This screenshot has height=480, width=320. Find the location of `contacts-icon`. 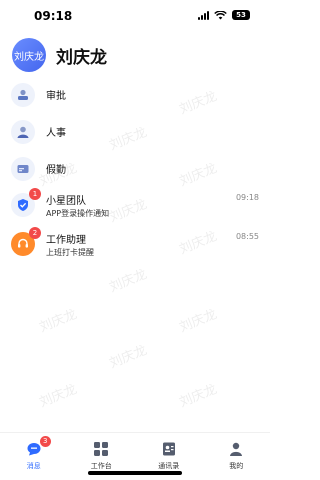

contacts-icon is located at coordinates (169, 449).